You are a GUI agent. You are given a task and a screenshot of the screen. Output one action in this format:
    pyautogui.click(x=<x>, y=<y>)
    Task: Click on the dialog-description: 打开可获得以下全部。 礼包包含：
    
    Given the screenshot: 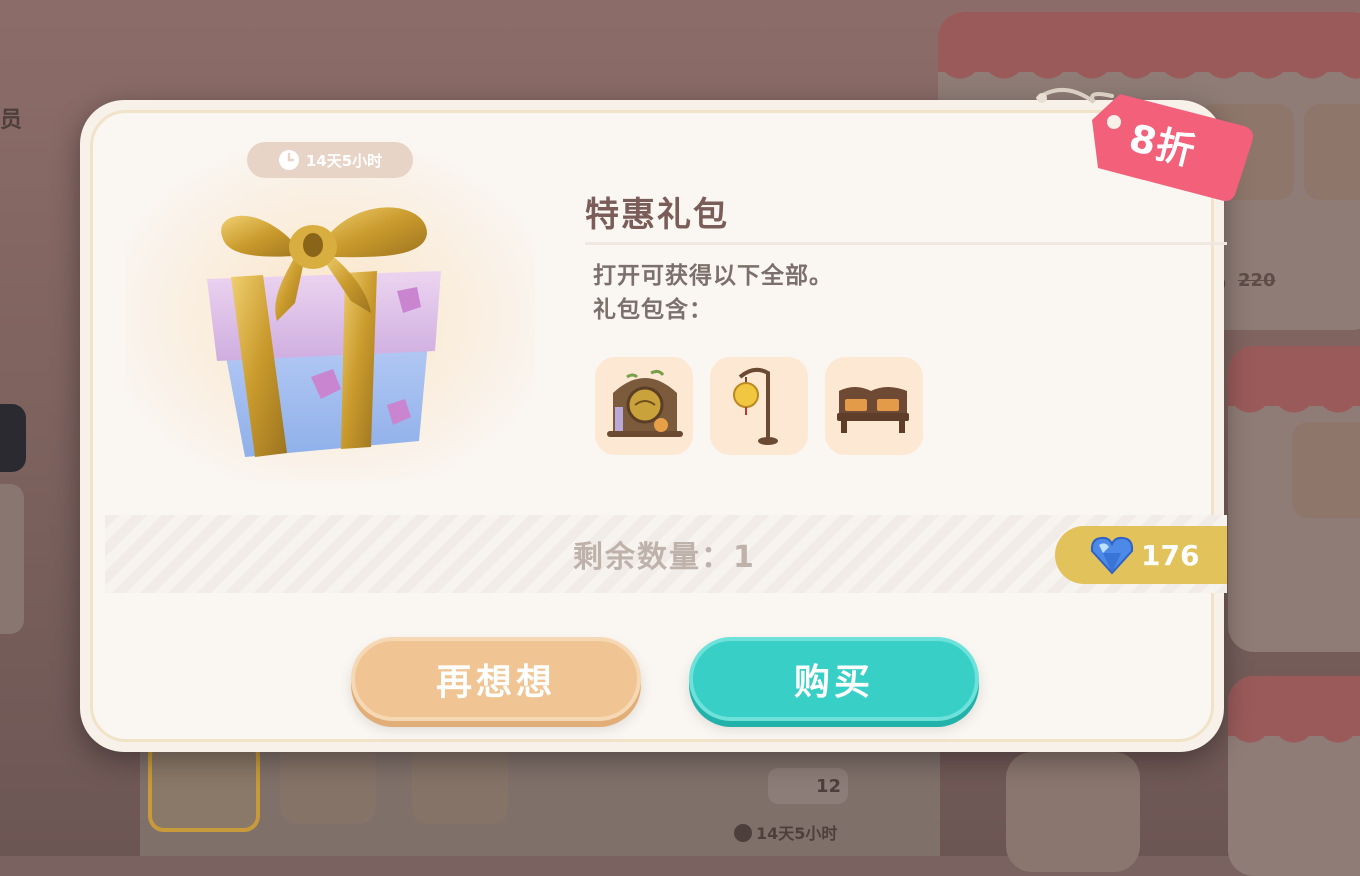 What is the action you would take?
    pyautogui.click(x=713, y=293)
    